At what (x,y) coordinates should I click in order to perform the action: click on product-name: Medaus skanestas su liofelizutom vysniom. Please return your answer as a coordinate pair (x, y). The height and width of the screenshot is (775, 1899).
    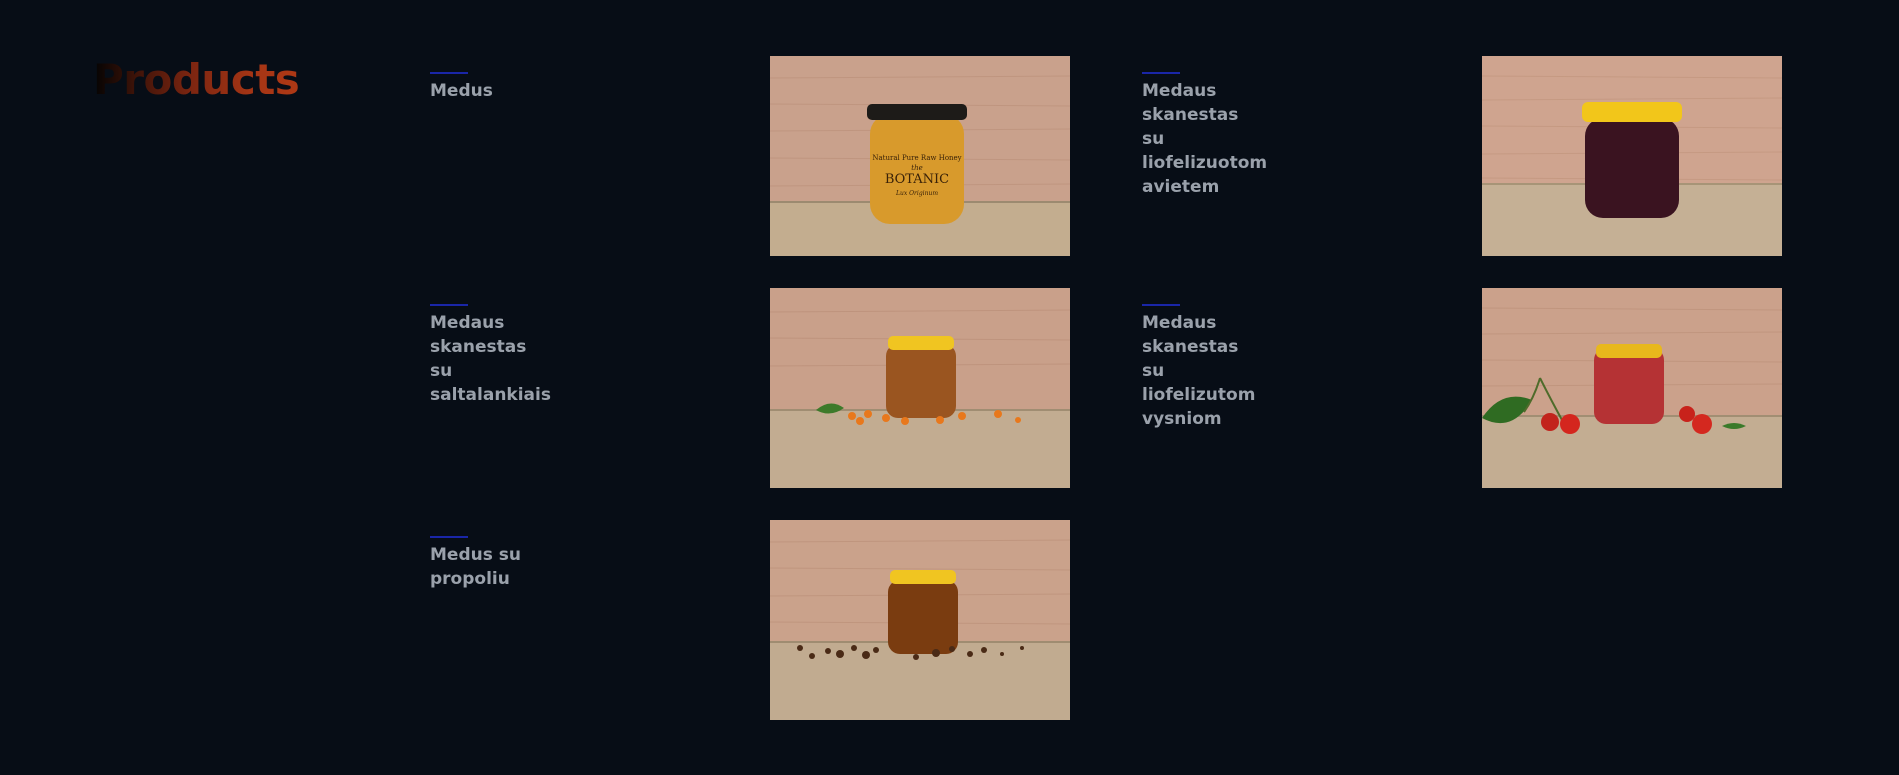
    Looking at the image, I should click on (1199, 371).